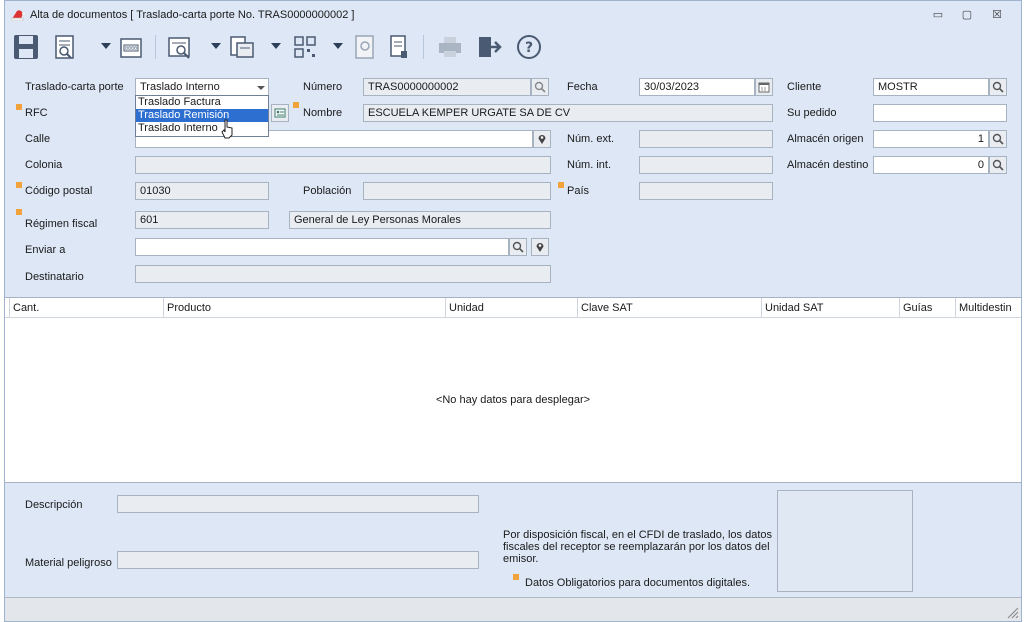 This screenshot has width=1026, height=622. Describe the element at coordinates (542, 139) in the screenshot. I see `calle-map-button` at that location.